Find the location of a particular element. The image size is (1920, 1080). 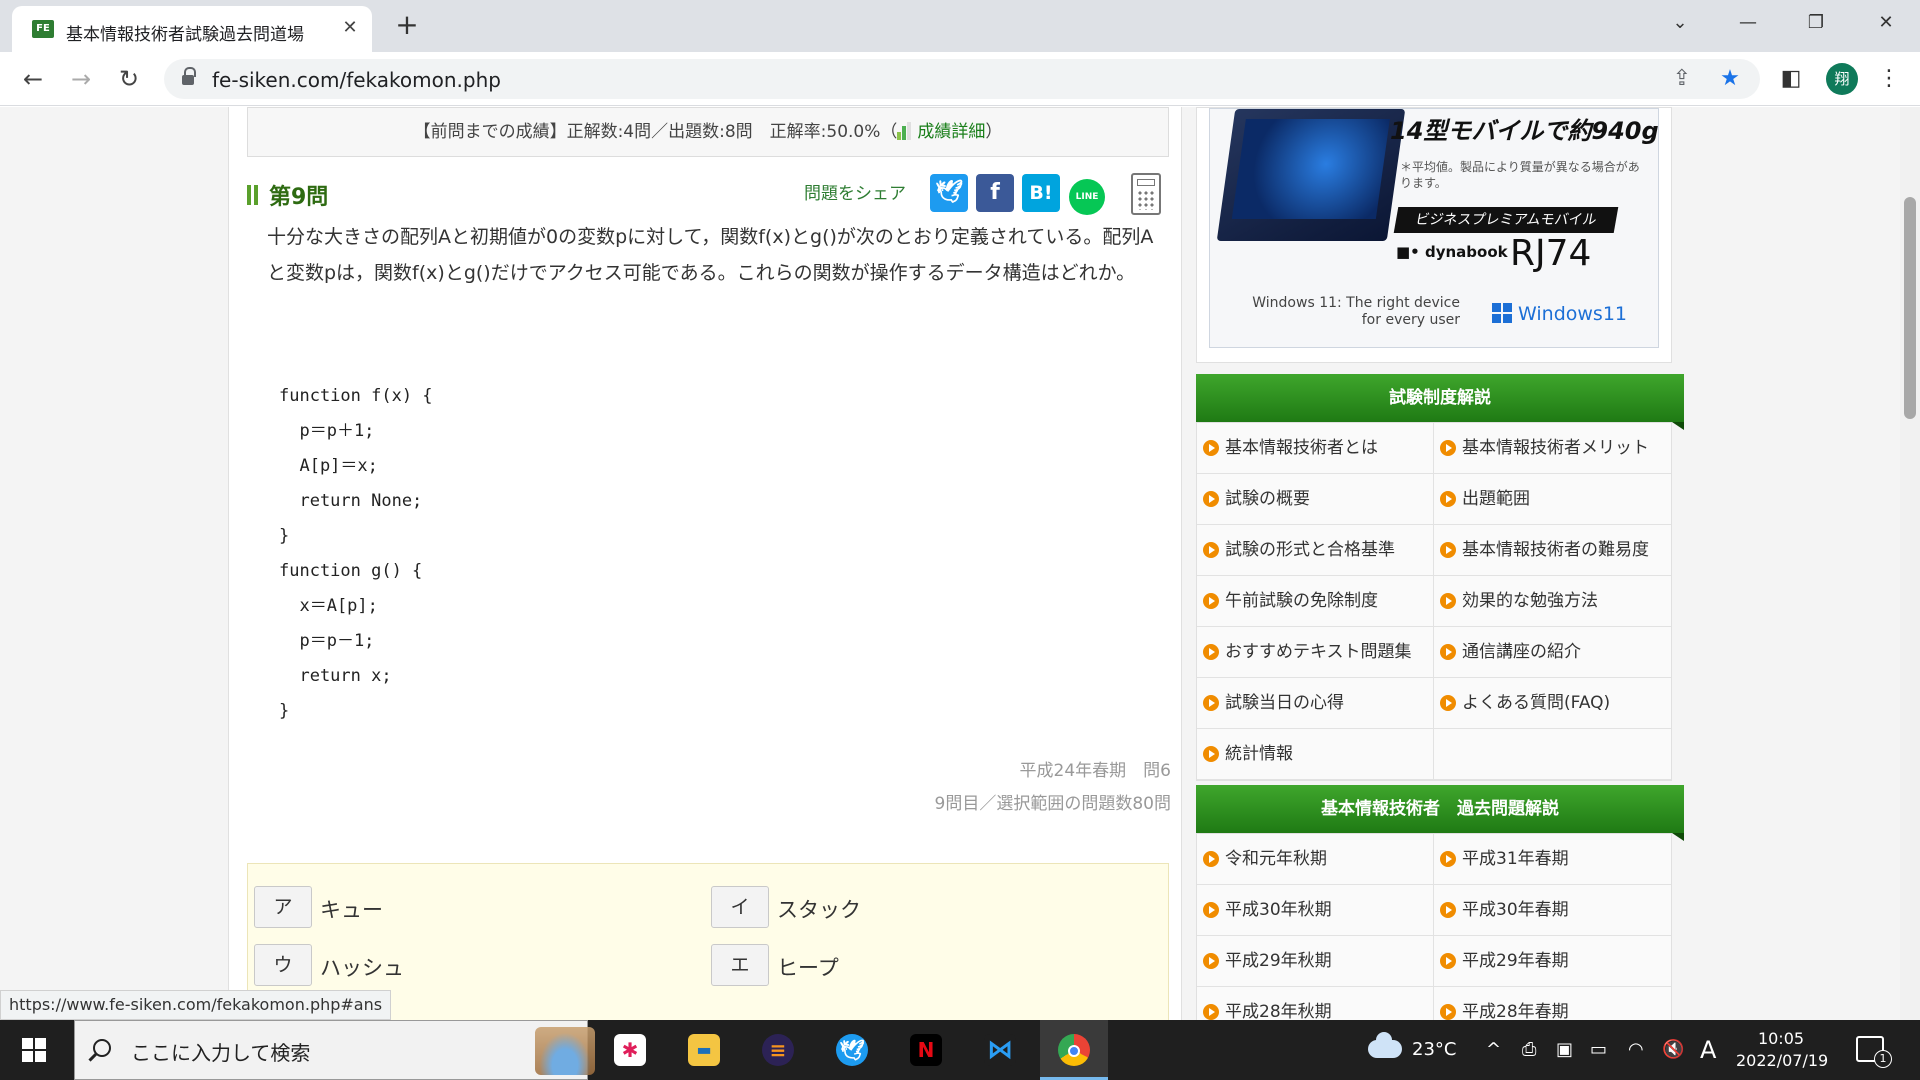

sidebar-link: 平成30年秋期 is located at coordinates (1315, 910).